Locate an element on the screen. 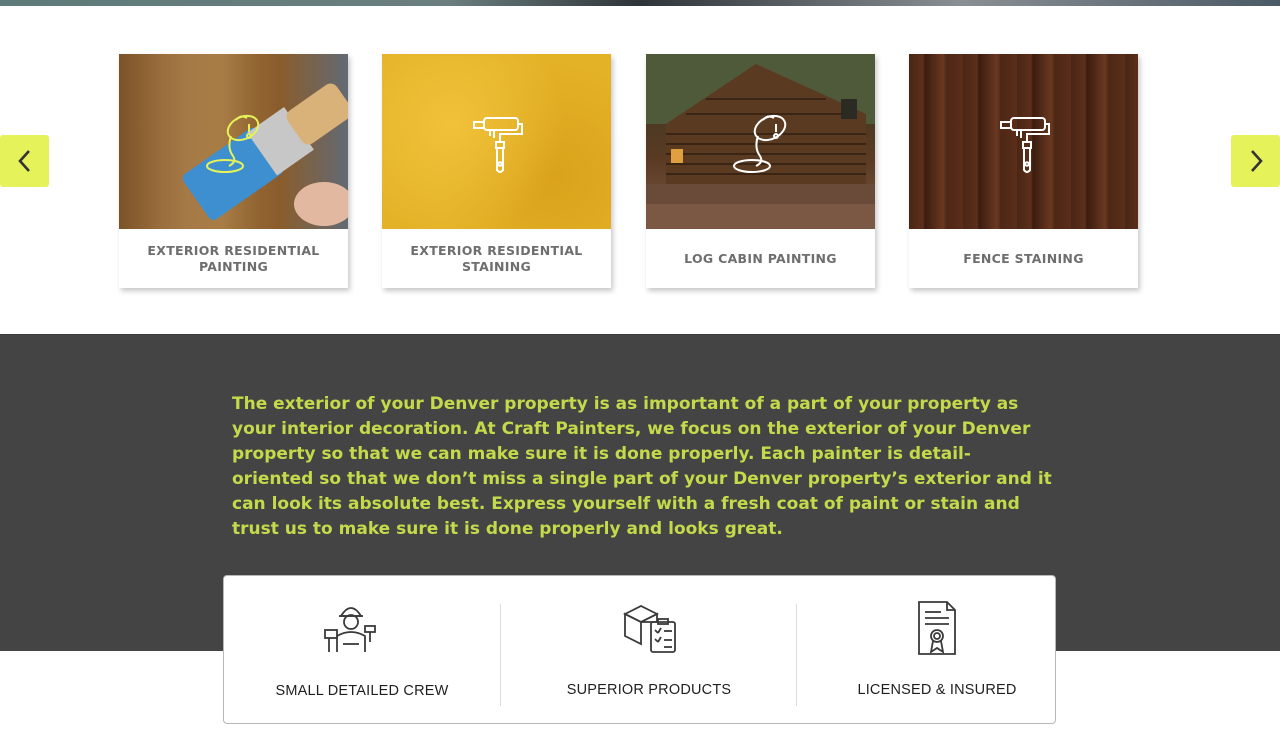 The height and width of the screenshot is (737, 1280). feature-licensed-insured: LICENSED & INSURED is located at coordinates (937, 650).